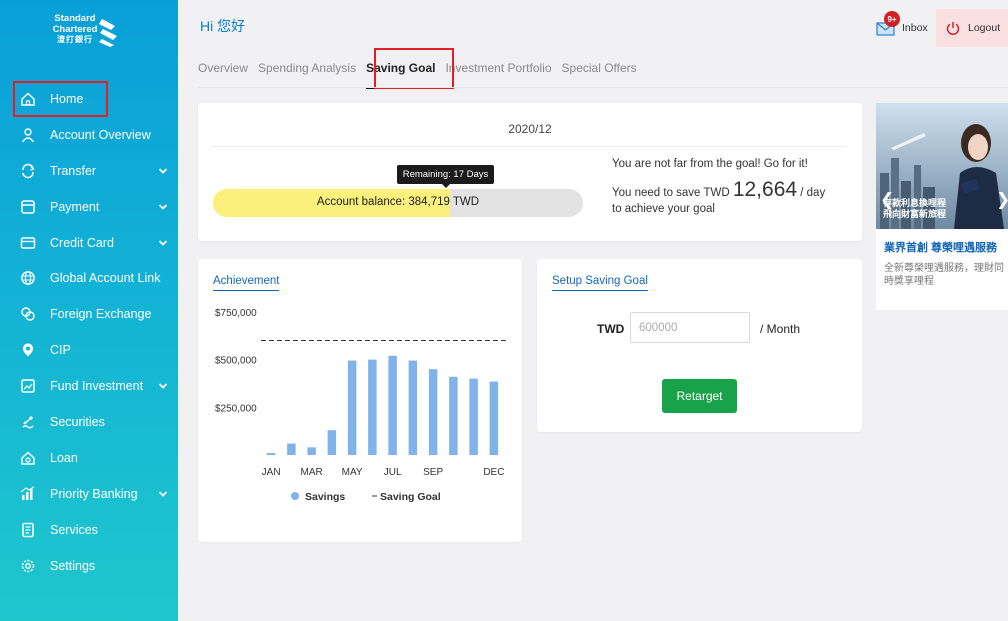 The width and height of the screenshot is (1008, 621). Describe the element at coordinates (271, 472) in the screenshot. I see `x-tick-label: JAN` at that location.